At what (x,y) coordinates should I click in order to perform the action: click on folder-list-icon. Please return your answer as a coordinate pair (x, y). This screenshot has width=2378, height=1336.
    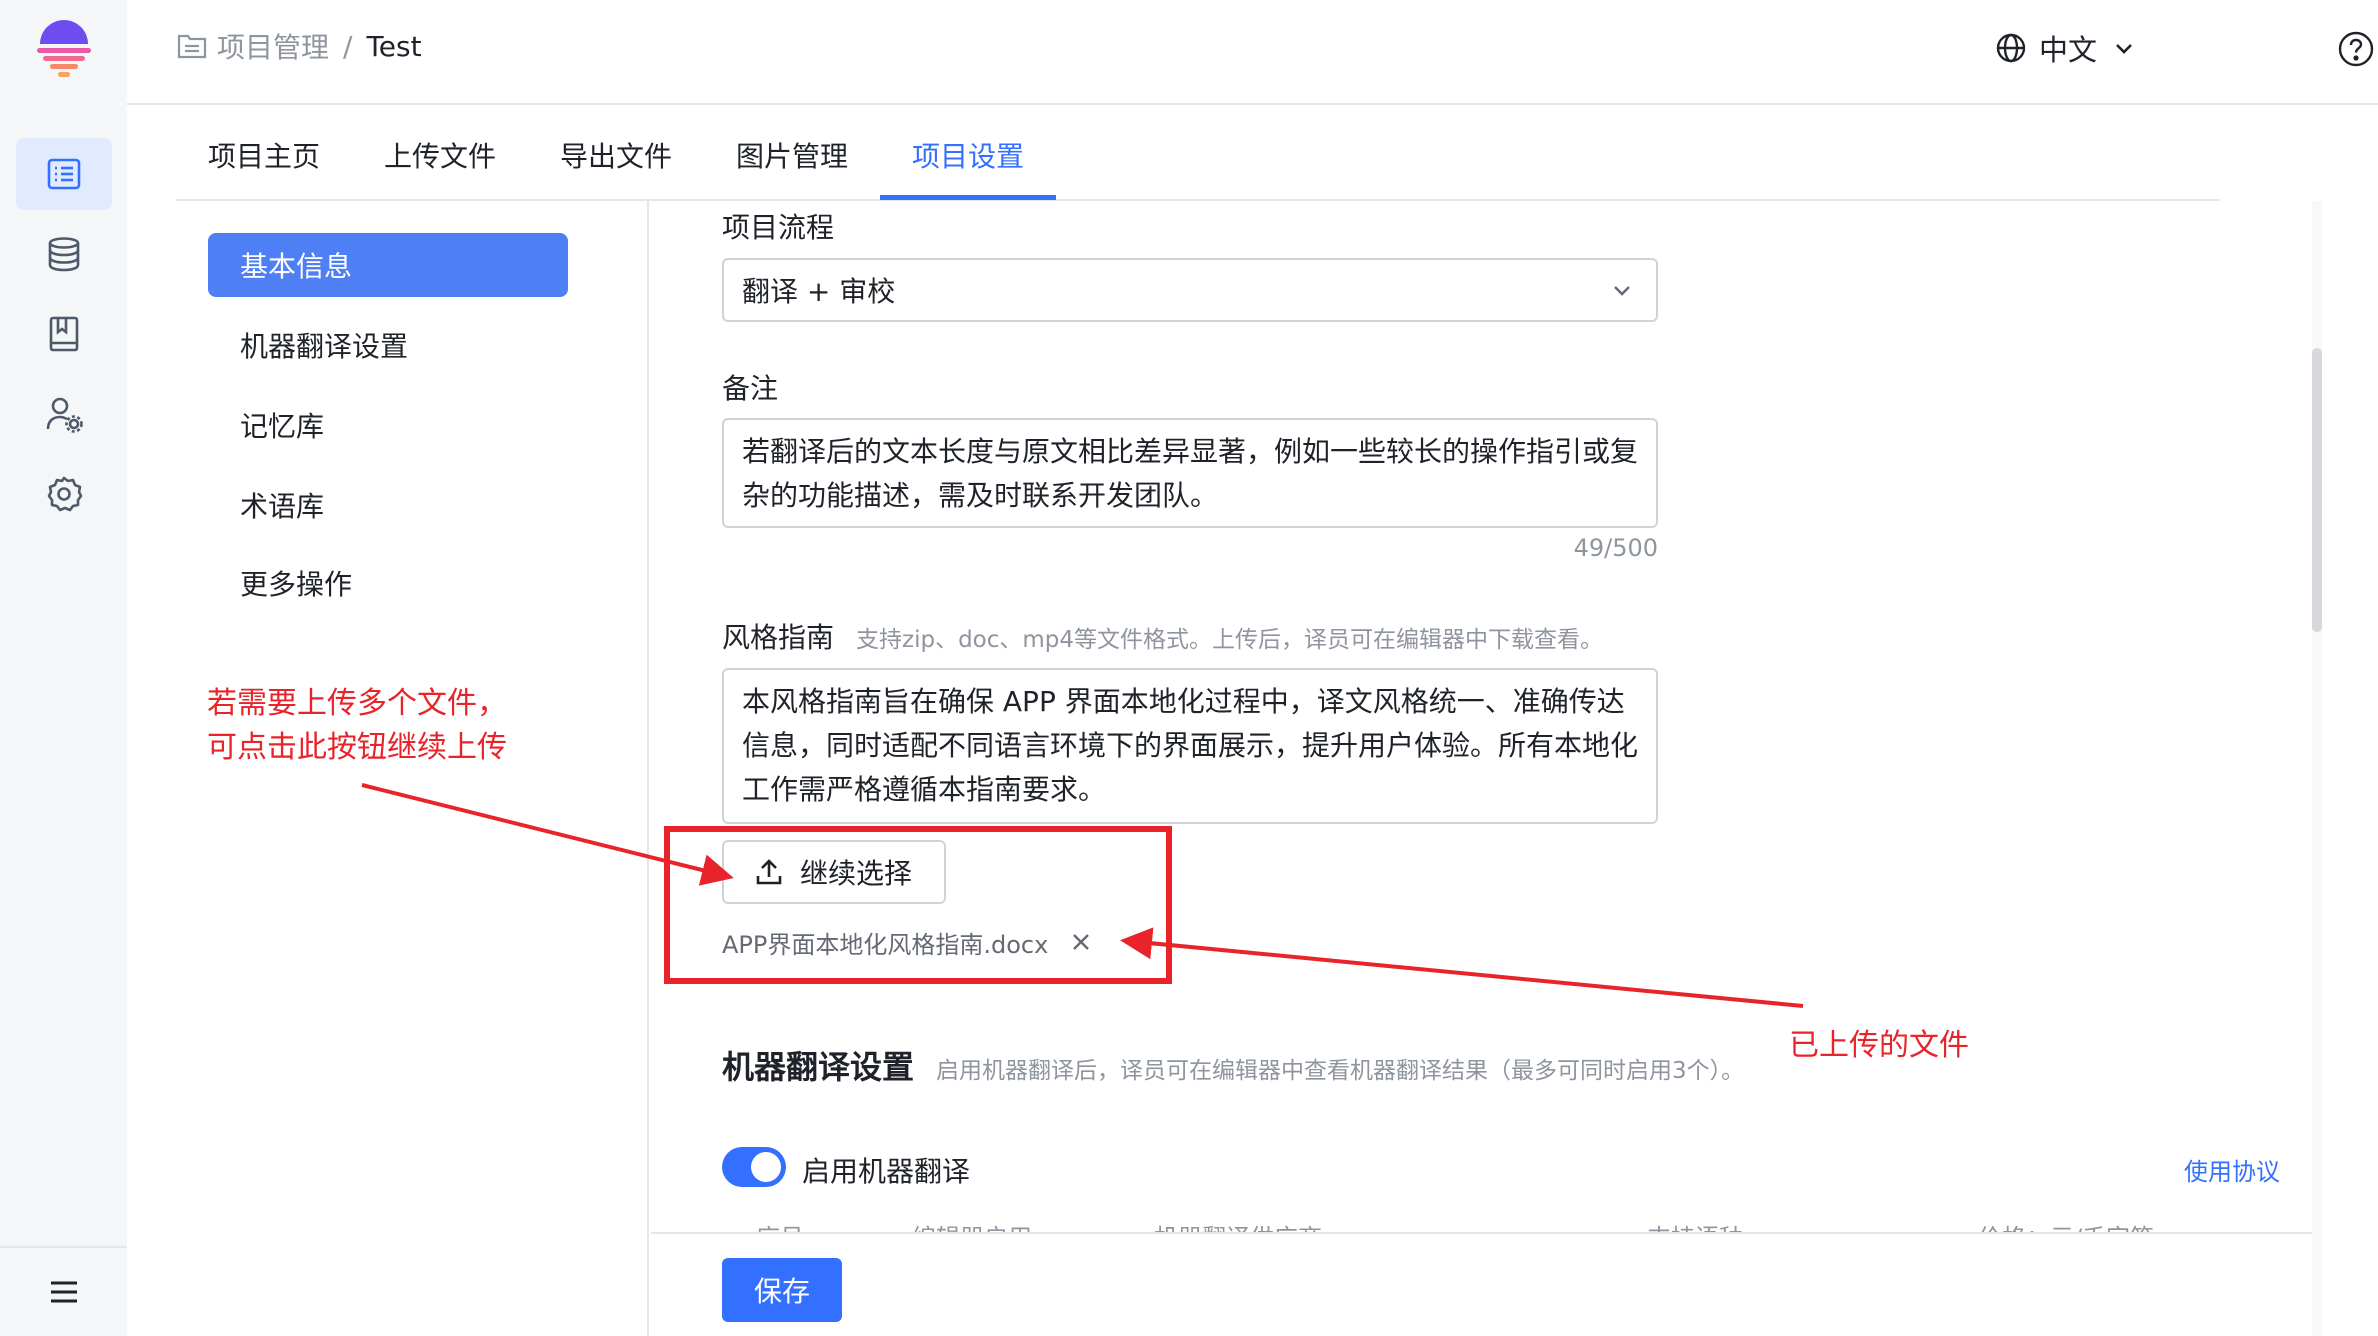
    Looking at the image, I should click on (192, 46).